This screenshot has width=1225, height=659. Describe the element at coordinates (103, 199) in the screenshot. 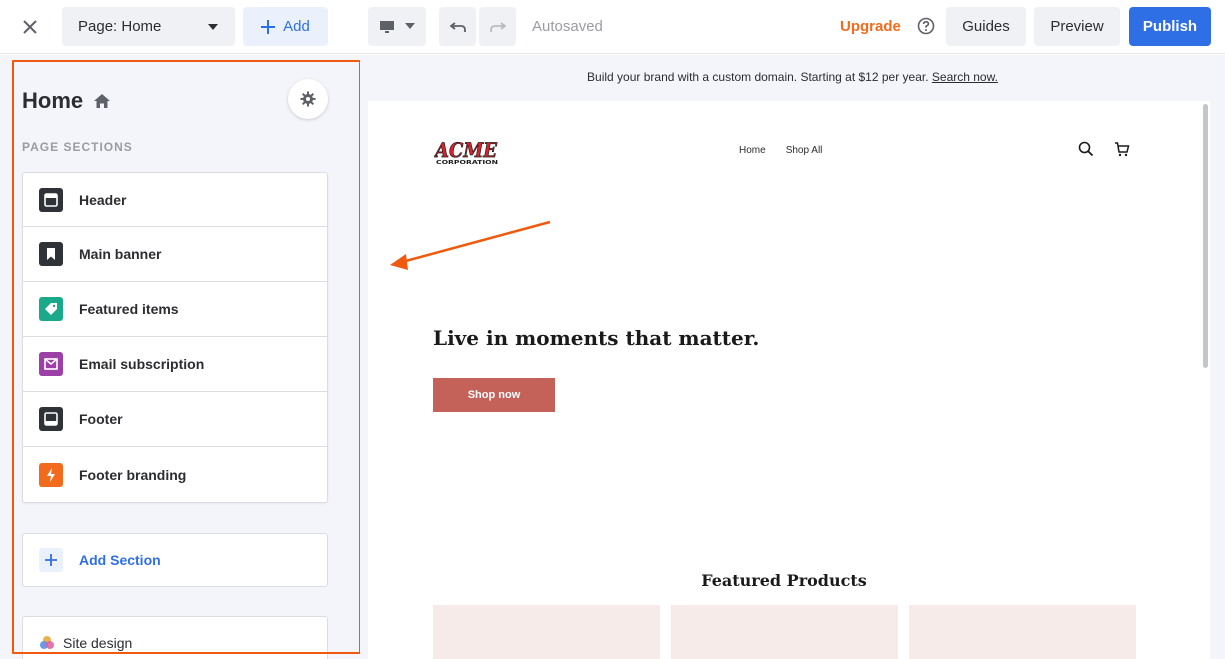

I see `section-item-label: Header` at that location.